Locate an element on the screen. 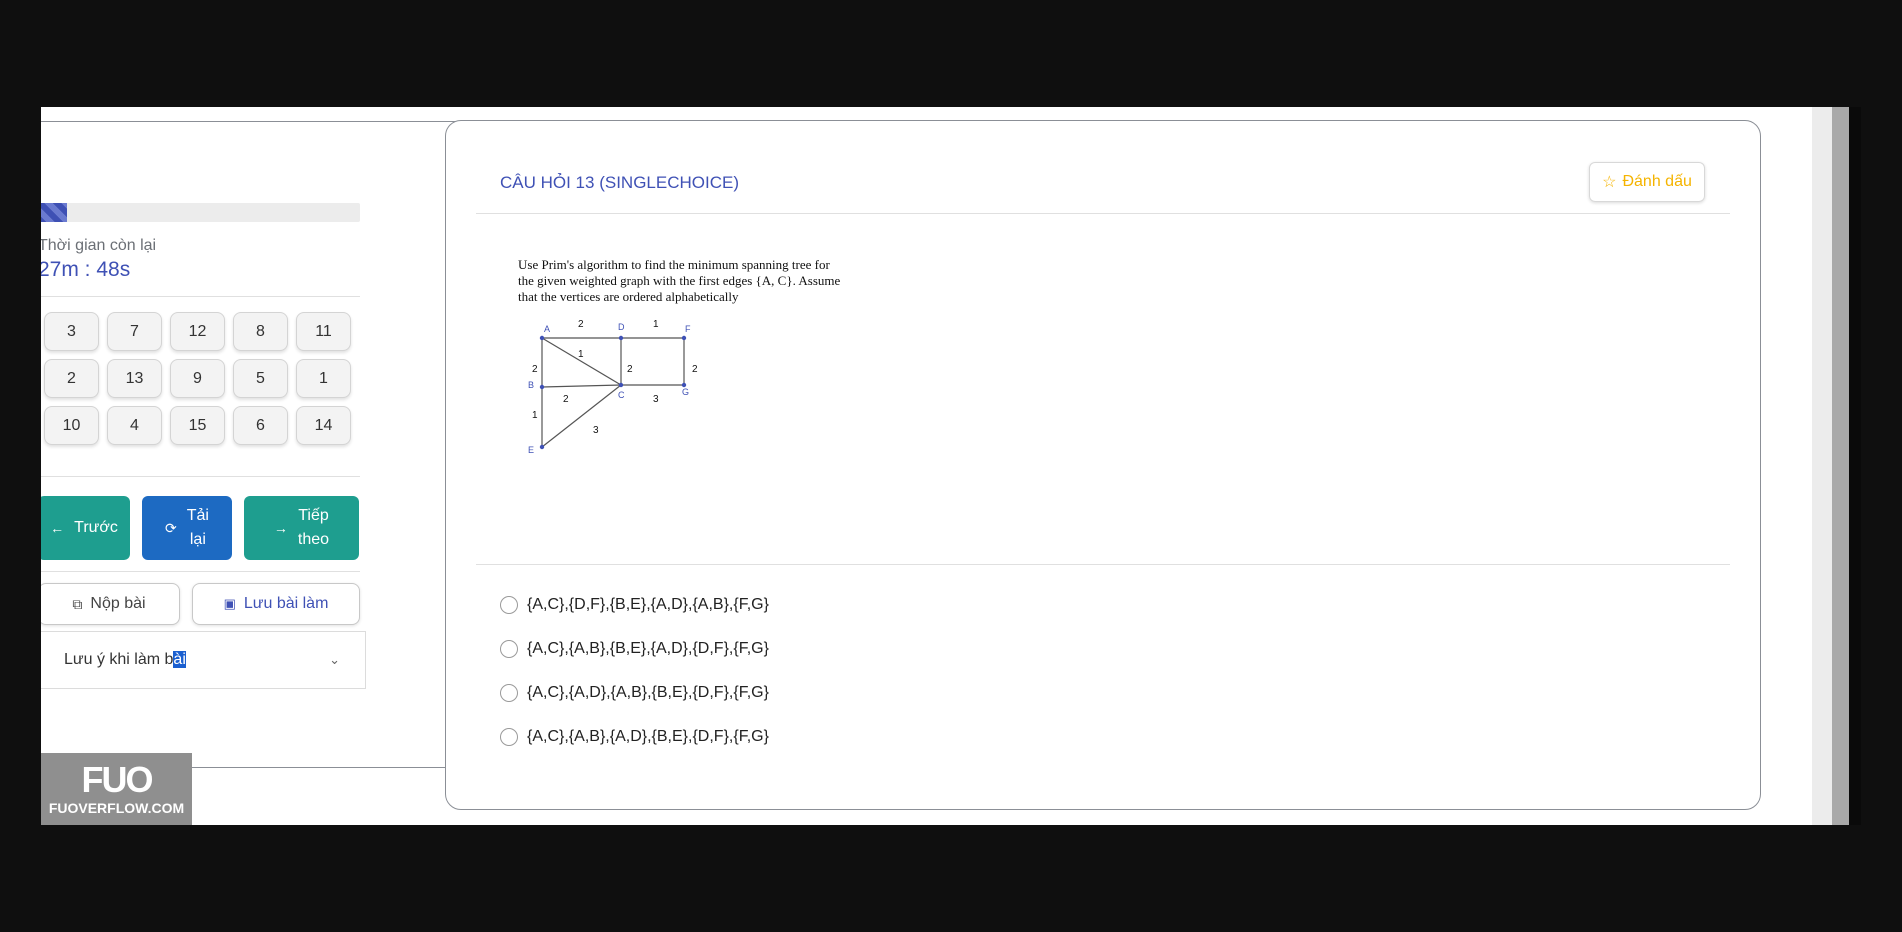 The image size is (1902, 932). submit-button-label: Nộp bài is located at coordinates (118, 603).